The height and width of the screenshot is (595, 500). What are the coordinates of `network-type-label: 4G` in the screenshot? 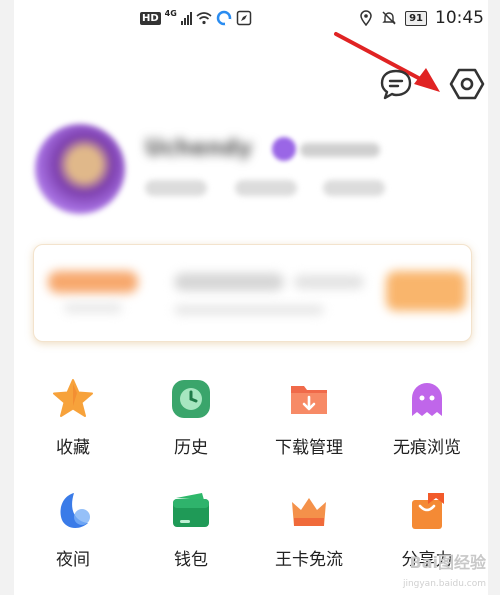 It's located at (170, 13).